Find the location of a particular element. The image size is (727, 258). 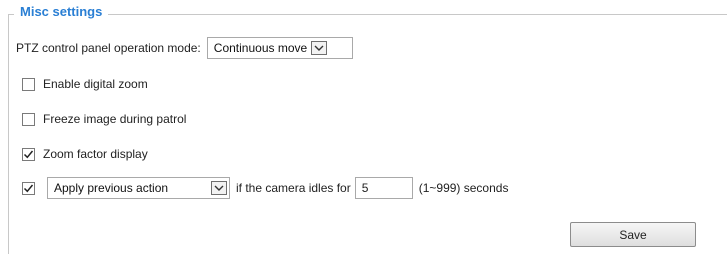

option-row-zoom-factor: Zoom factor display is located at coordinates (85, 154).